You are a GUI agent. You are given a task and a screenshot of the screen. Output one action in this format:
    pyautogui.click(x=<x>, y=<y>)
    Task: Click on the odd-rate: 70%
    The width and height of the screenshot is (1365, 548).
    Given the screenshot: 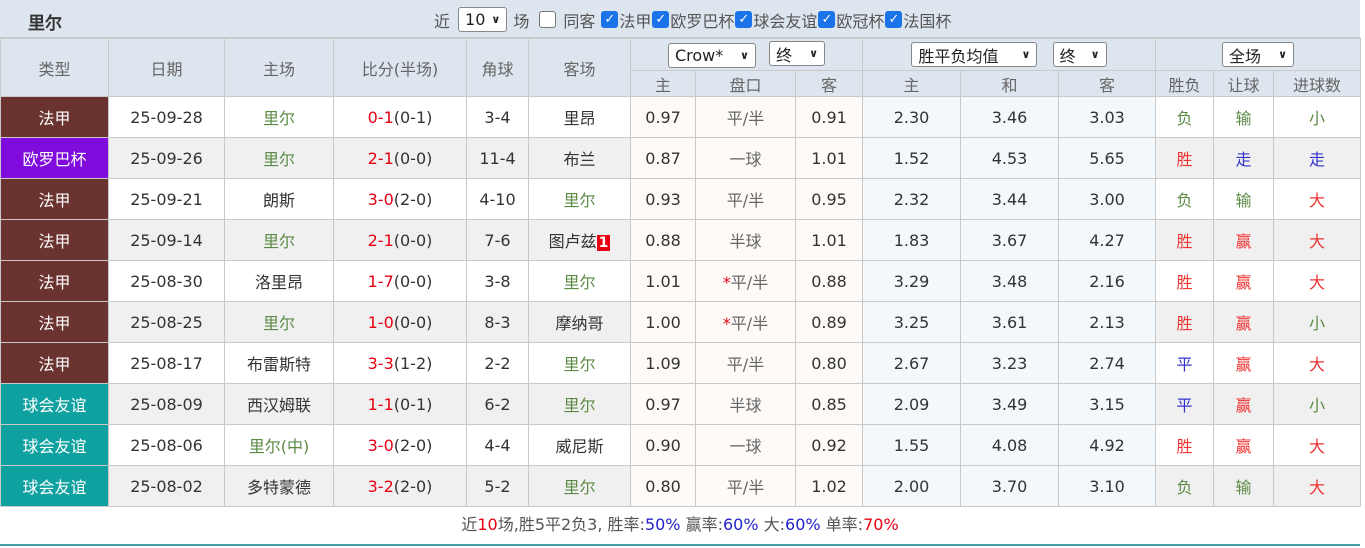 What is the action you would take?
    pyautogui.click(x=881, y=524)
    